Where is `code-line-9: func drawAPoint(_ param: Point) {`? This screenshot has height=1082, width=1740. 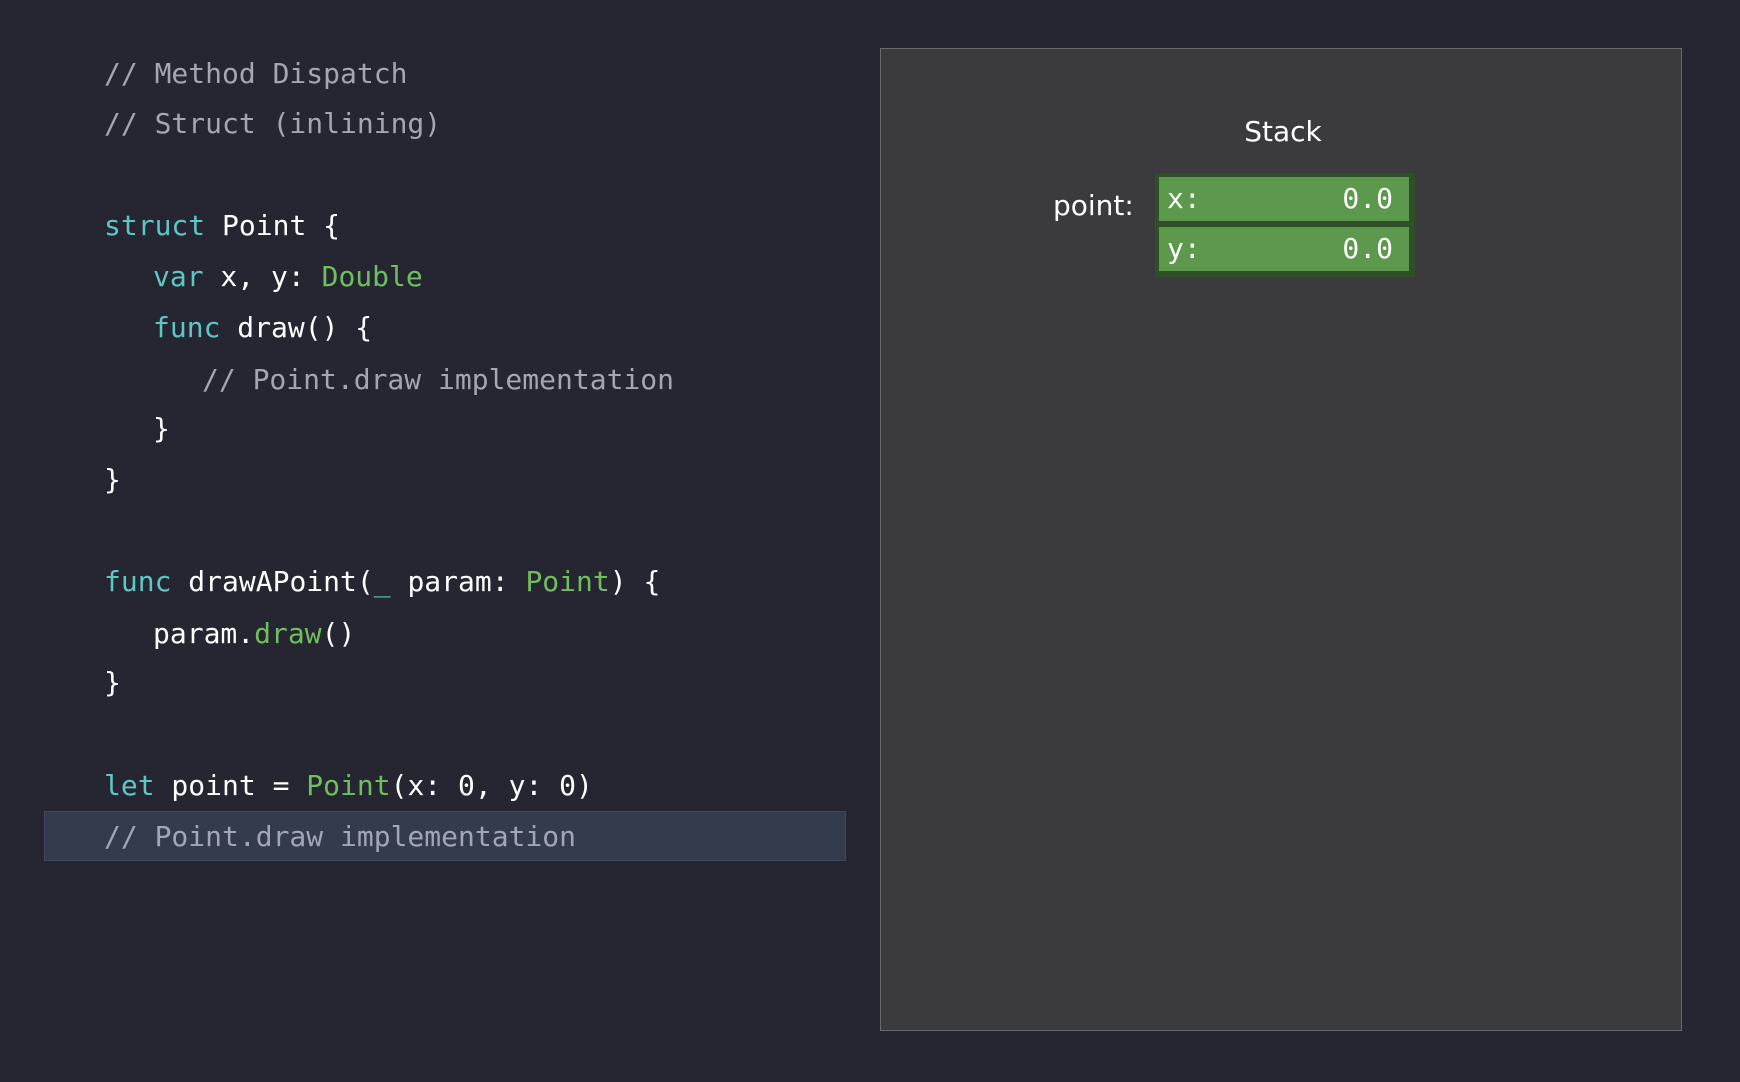 code-line-9: func drawAPoint(_ param: Point) { is located at coordinates (382, 582).